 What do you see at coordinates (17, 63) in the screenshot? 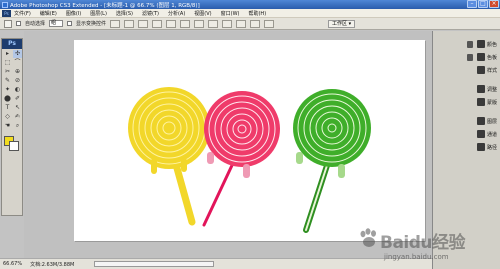
I see `tool-lasso-icon: ⌒` at bounding box center [17, 63].